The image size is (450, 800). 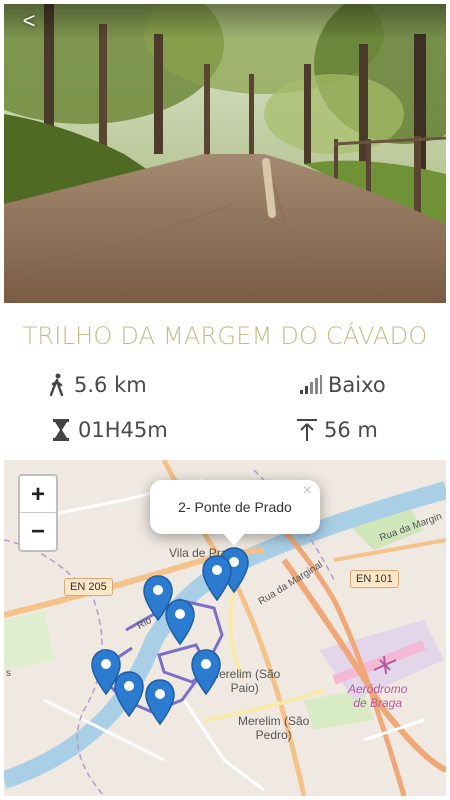 I want to click on distance-value: 5.6 km, so click(x=110, y=385).